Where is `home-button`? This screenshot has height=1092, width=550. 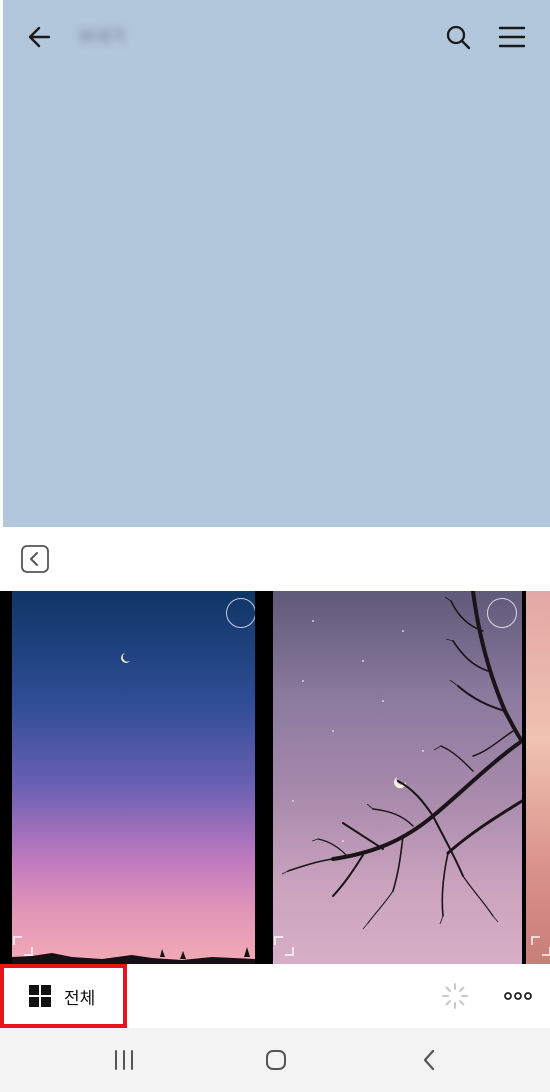
home-button is located at coordinates (276, 1060).